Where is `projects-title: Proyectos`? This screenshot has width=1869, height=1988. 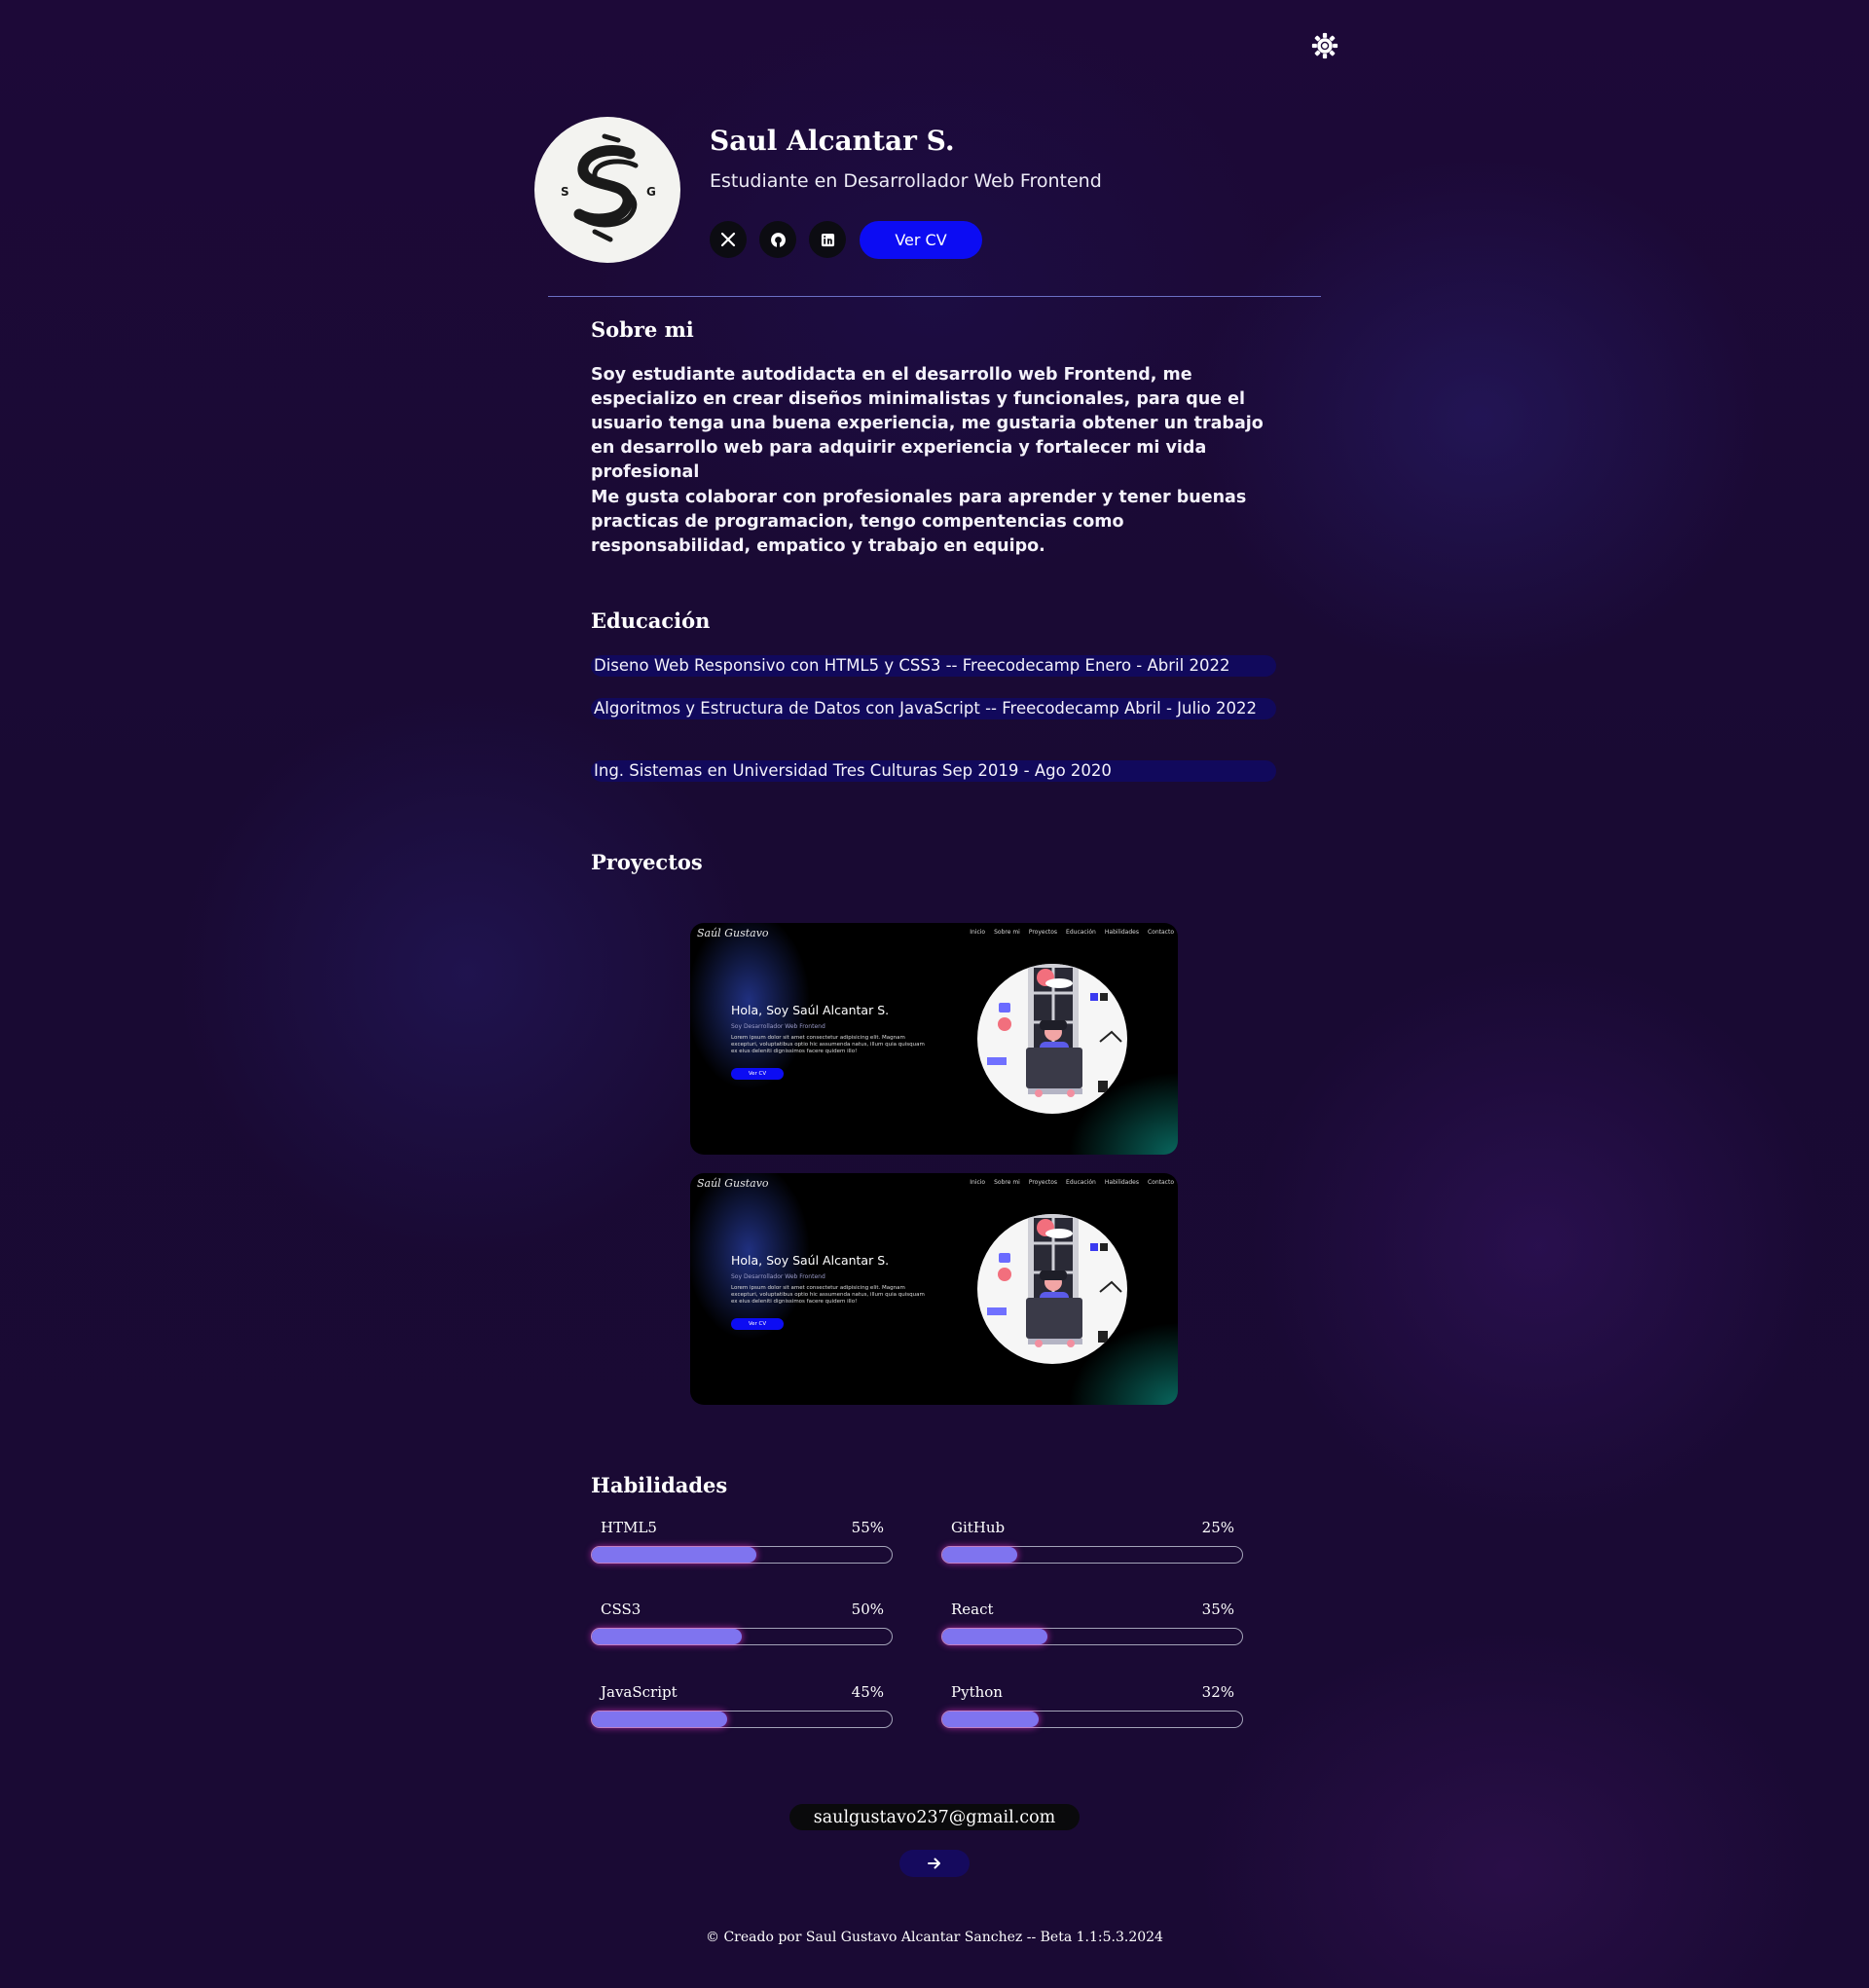 projects-title: Proyectos is located at coordinates (647, 862).